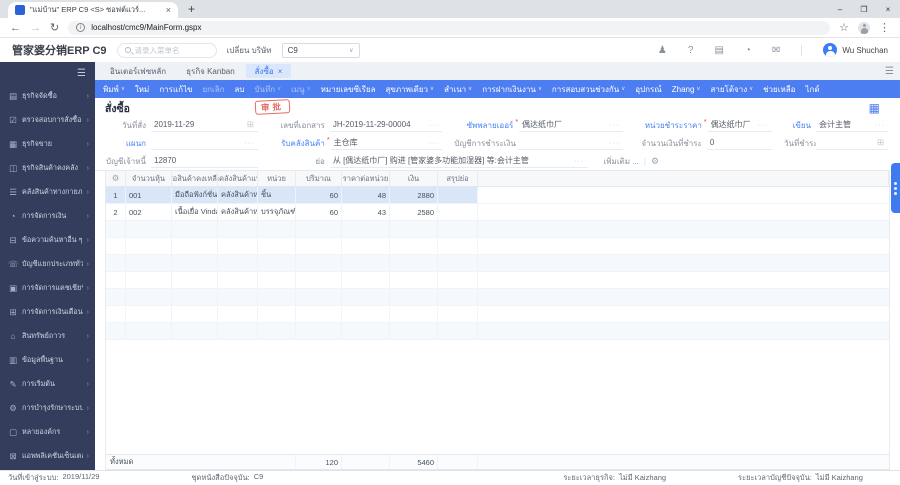  What do you see at coordinates (47, 240) in the screenshot?
I see `sidebar-item-6: ⊟ ข้อความค้นหาอื่น ๆ ›` at bounding box center [47, 240].